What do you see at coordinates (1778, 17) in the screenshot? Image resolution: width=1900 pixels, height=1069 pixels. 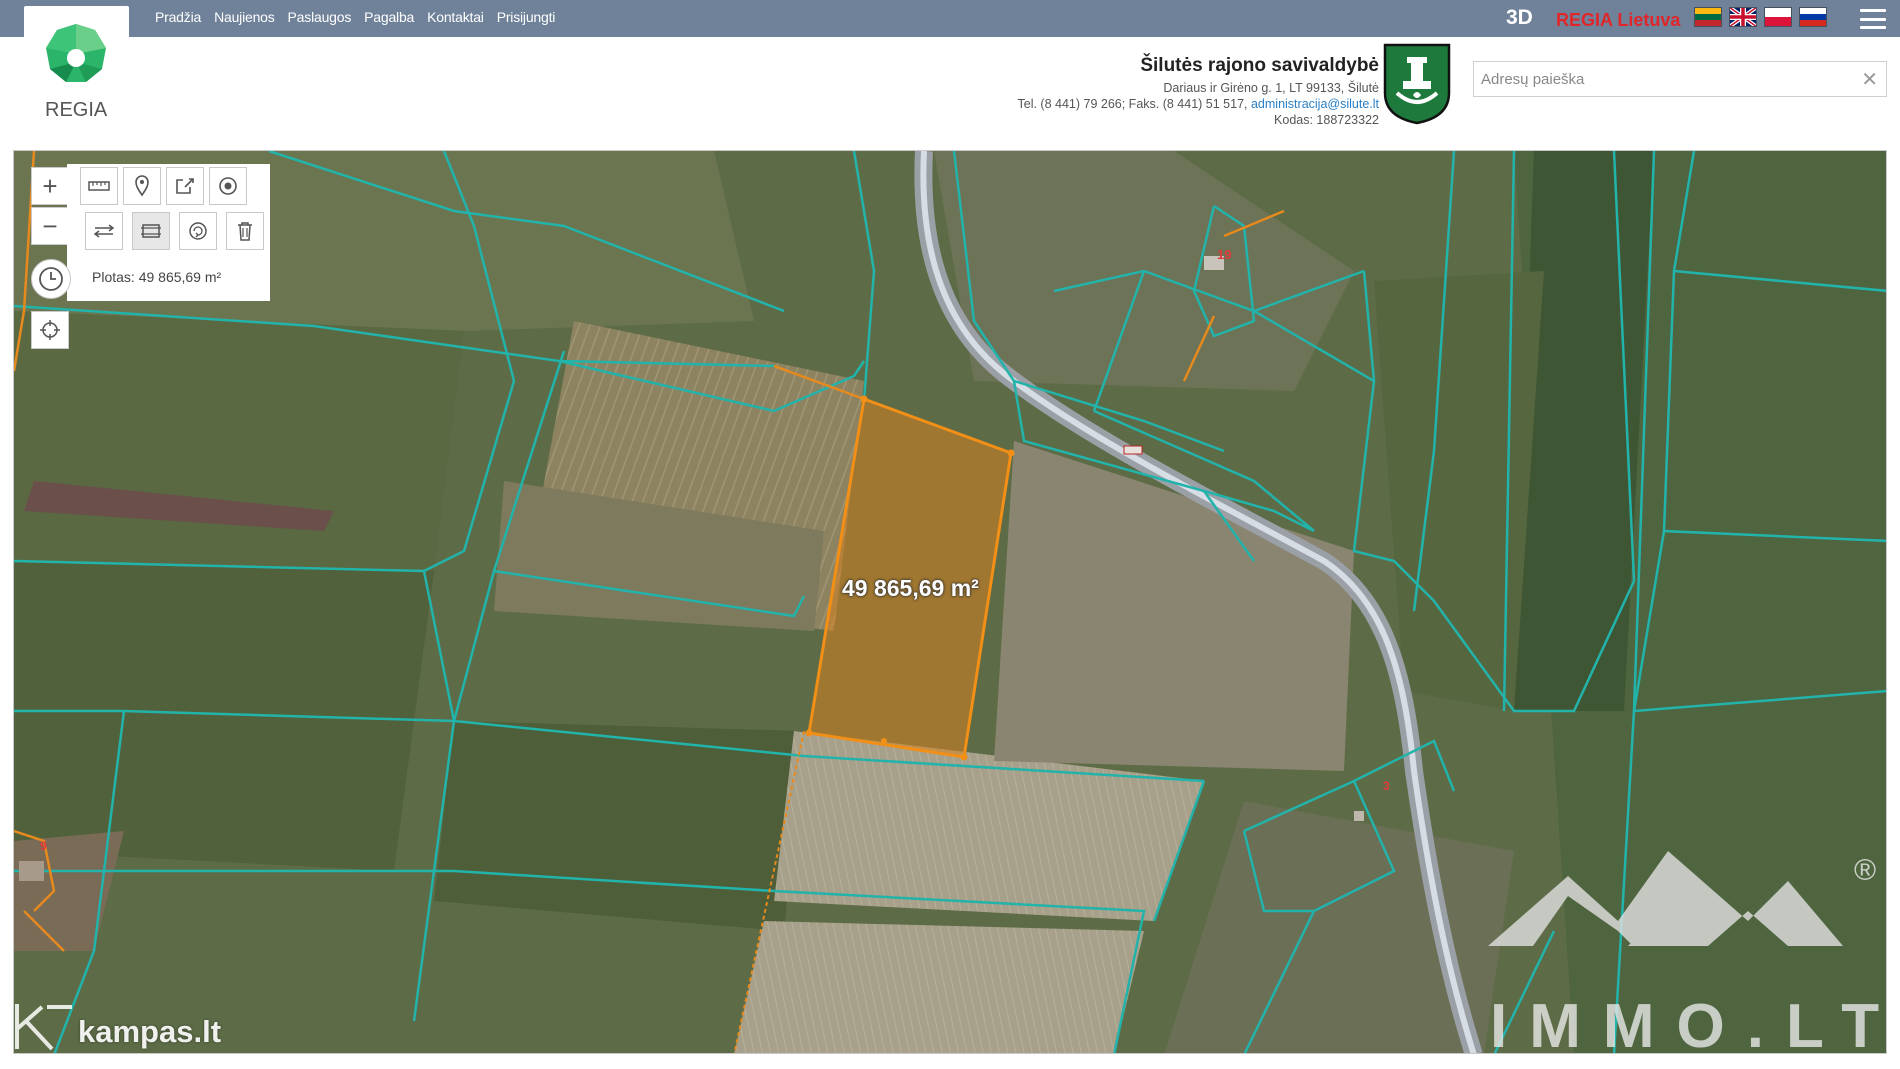 I see `poland-flag-icon` at bounding box center [1778, 17].